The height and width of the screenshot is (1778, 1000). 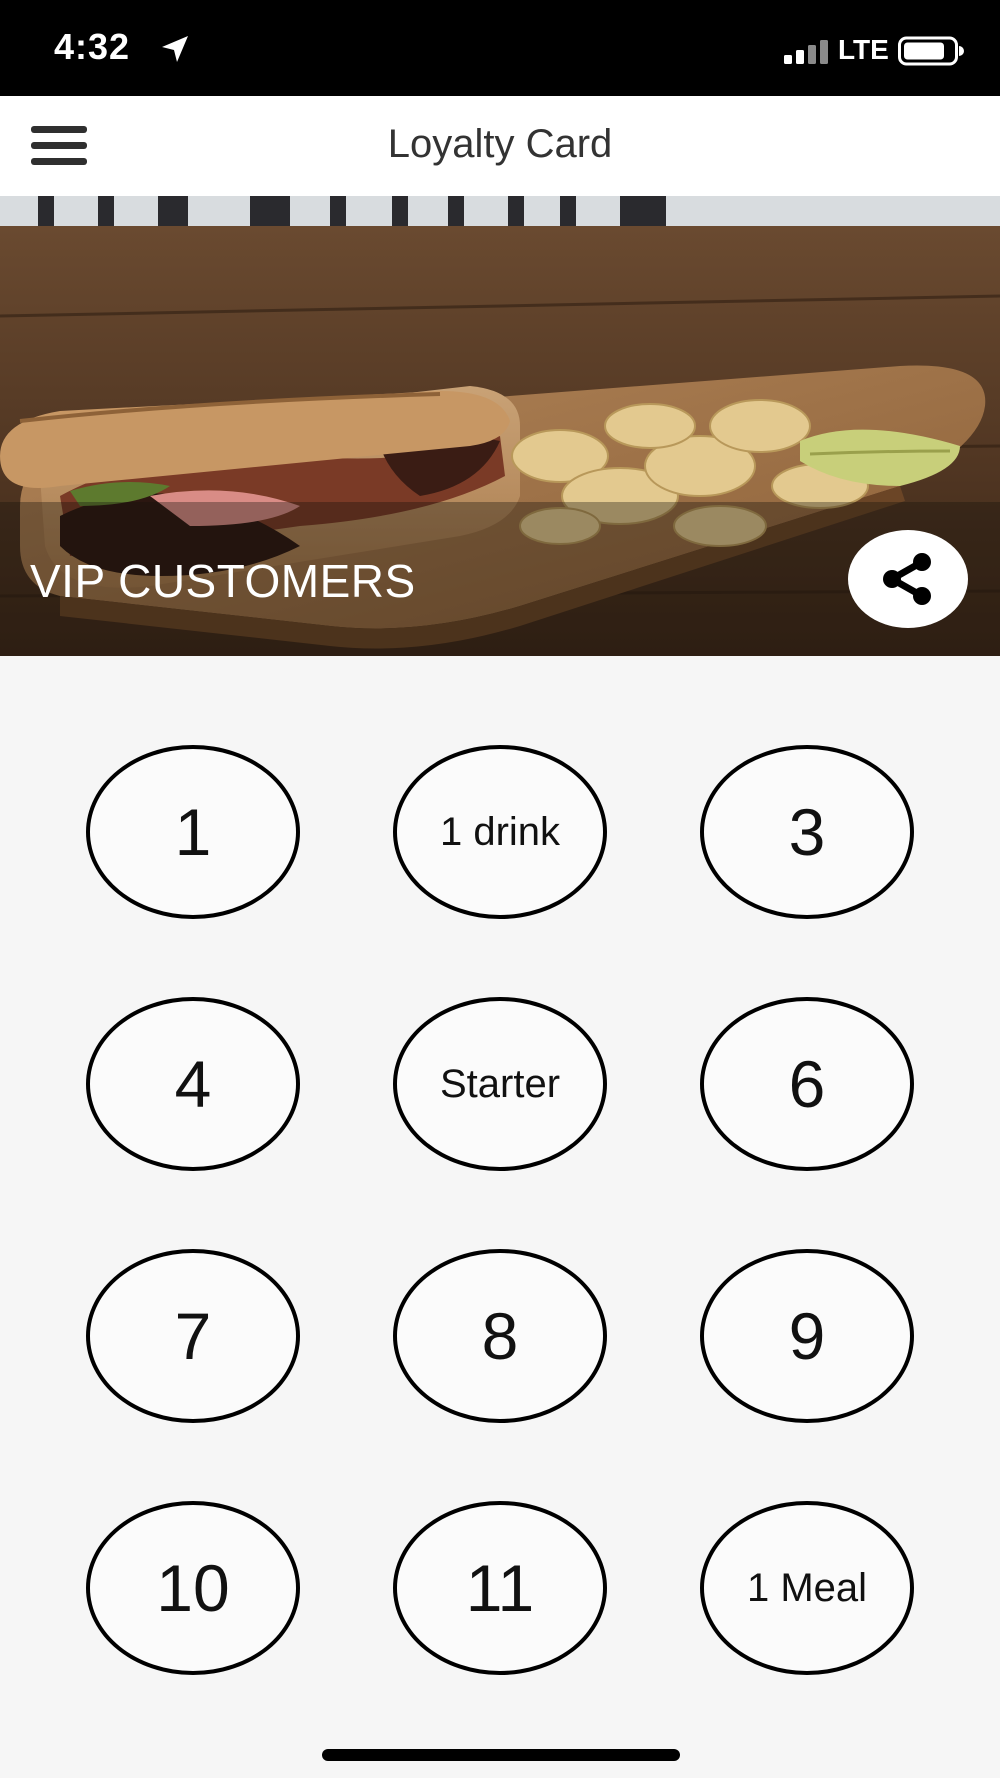 I want to click on stamp-label: Starter, so click(x=500, y=1084).